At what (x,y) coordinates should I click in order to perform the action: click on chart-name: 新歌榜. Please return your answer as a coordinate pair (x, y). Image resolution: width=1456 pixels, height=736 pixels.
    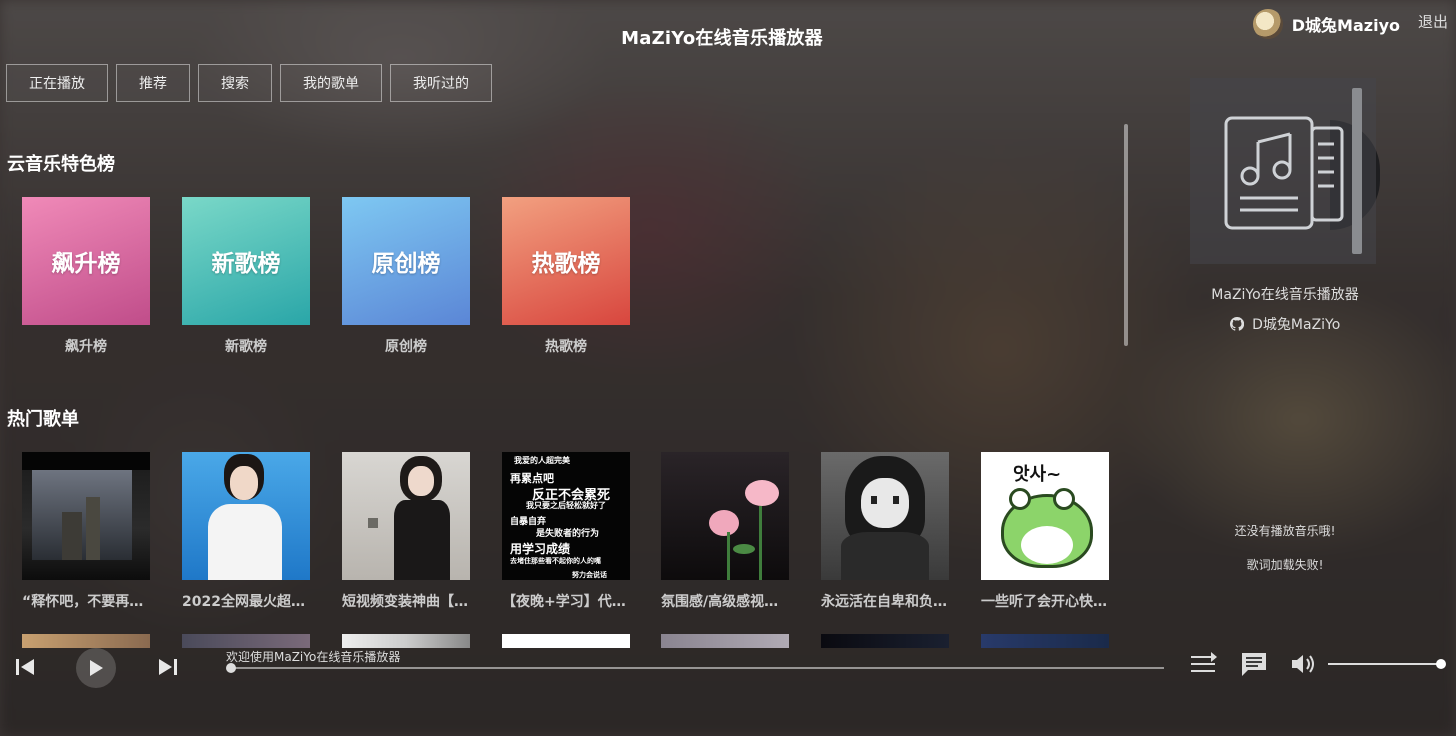
    Looking at the image, I should click on (246, 346).